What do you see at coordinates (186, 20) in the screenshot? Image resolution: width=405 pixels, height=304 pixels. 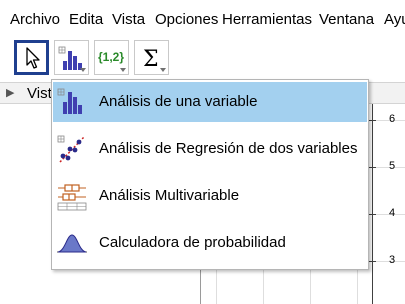 I see `menu-opciones: Opciones` at bounding box center [186, 20].